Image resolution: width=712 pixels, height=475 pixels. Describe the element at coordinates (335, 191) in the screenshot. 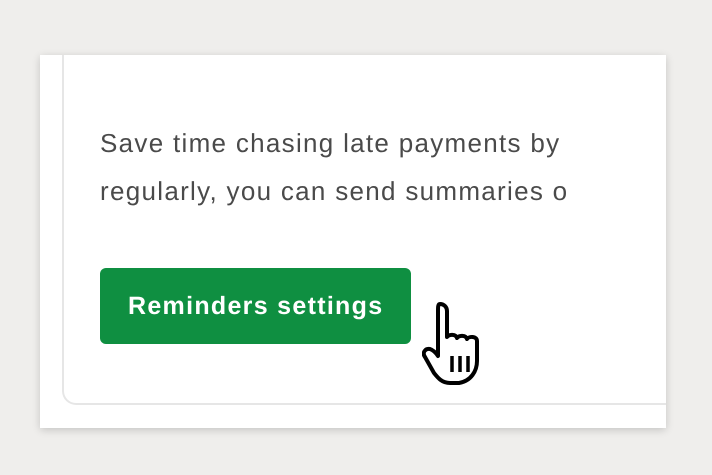

I see `description-line: regularly, you can send summaries o` at that location.